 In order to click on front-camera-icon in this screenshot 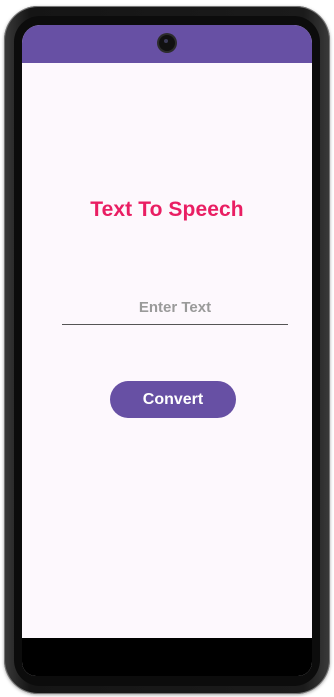, I will do `click(167, 43)`.